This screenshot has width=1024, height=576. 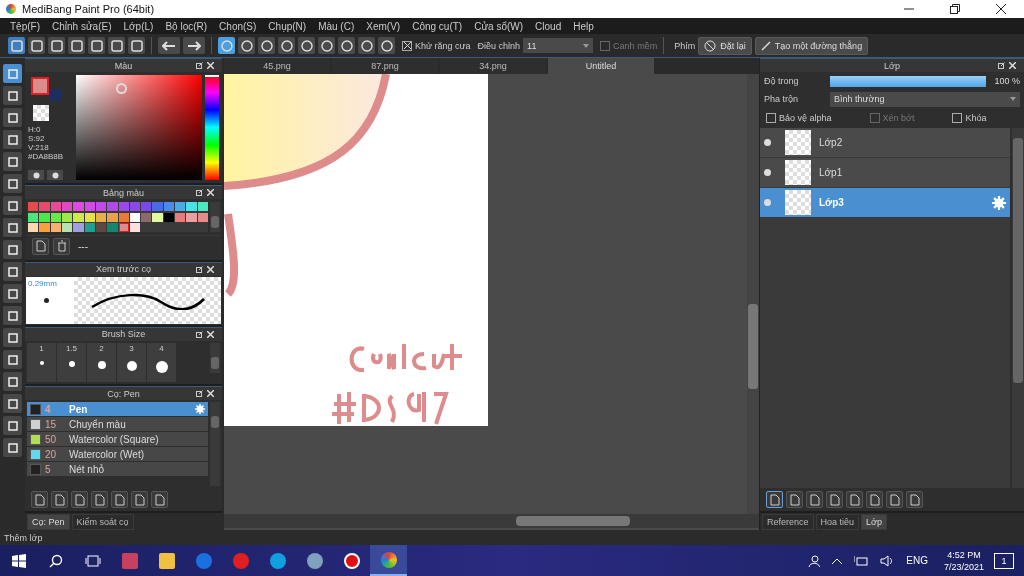 What do you see at coordinates (385, 66) in the screenshot?
I see `document-tab: 87.png` at bounding box center [385, 66].